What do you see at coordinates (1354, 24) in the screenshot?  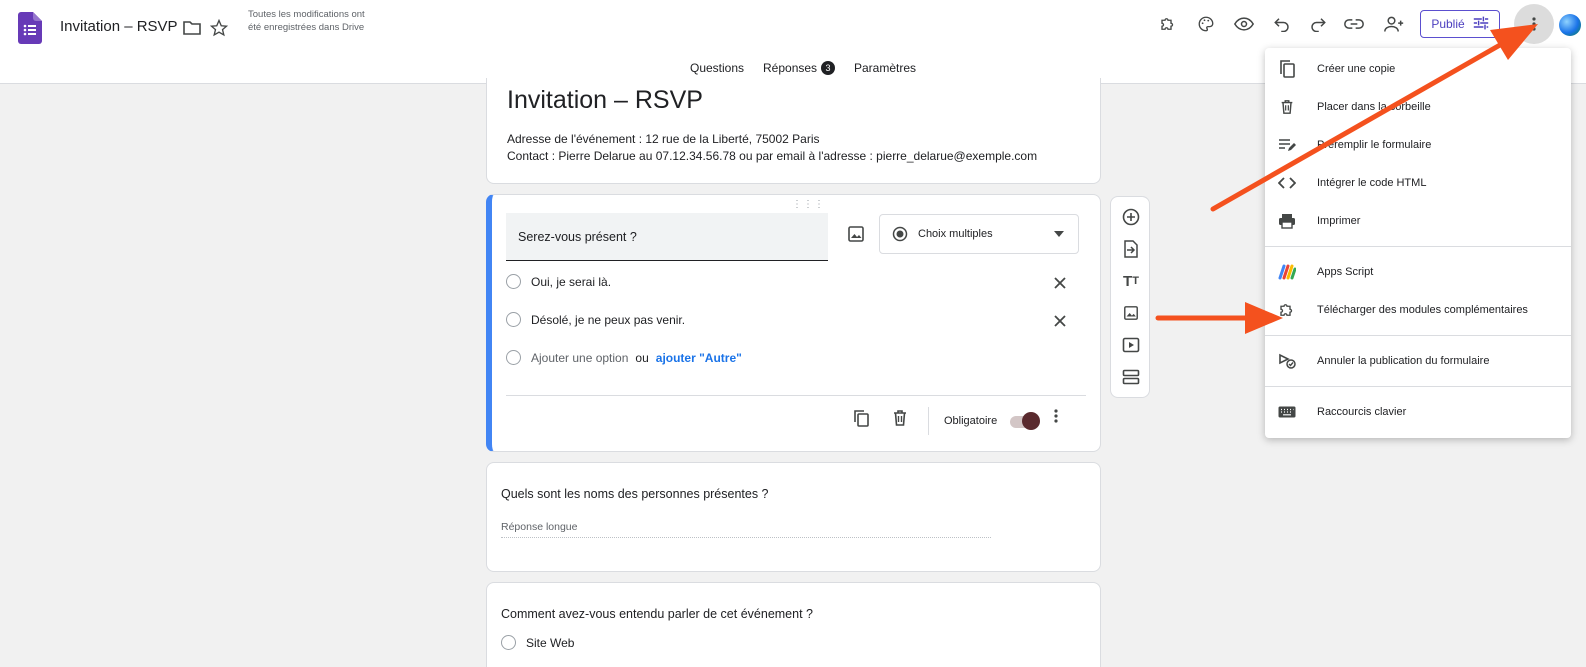 I see `link-icon` at bounding box center [1354, 24].